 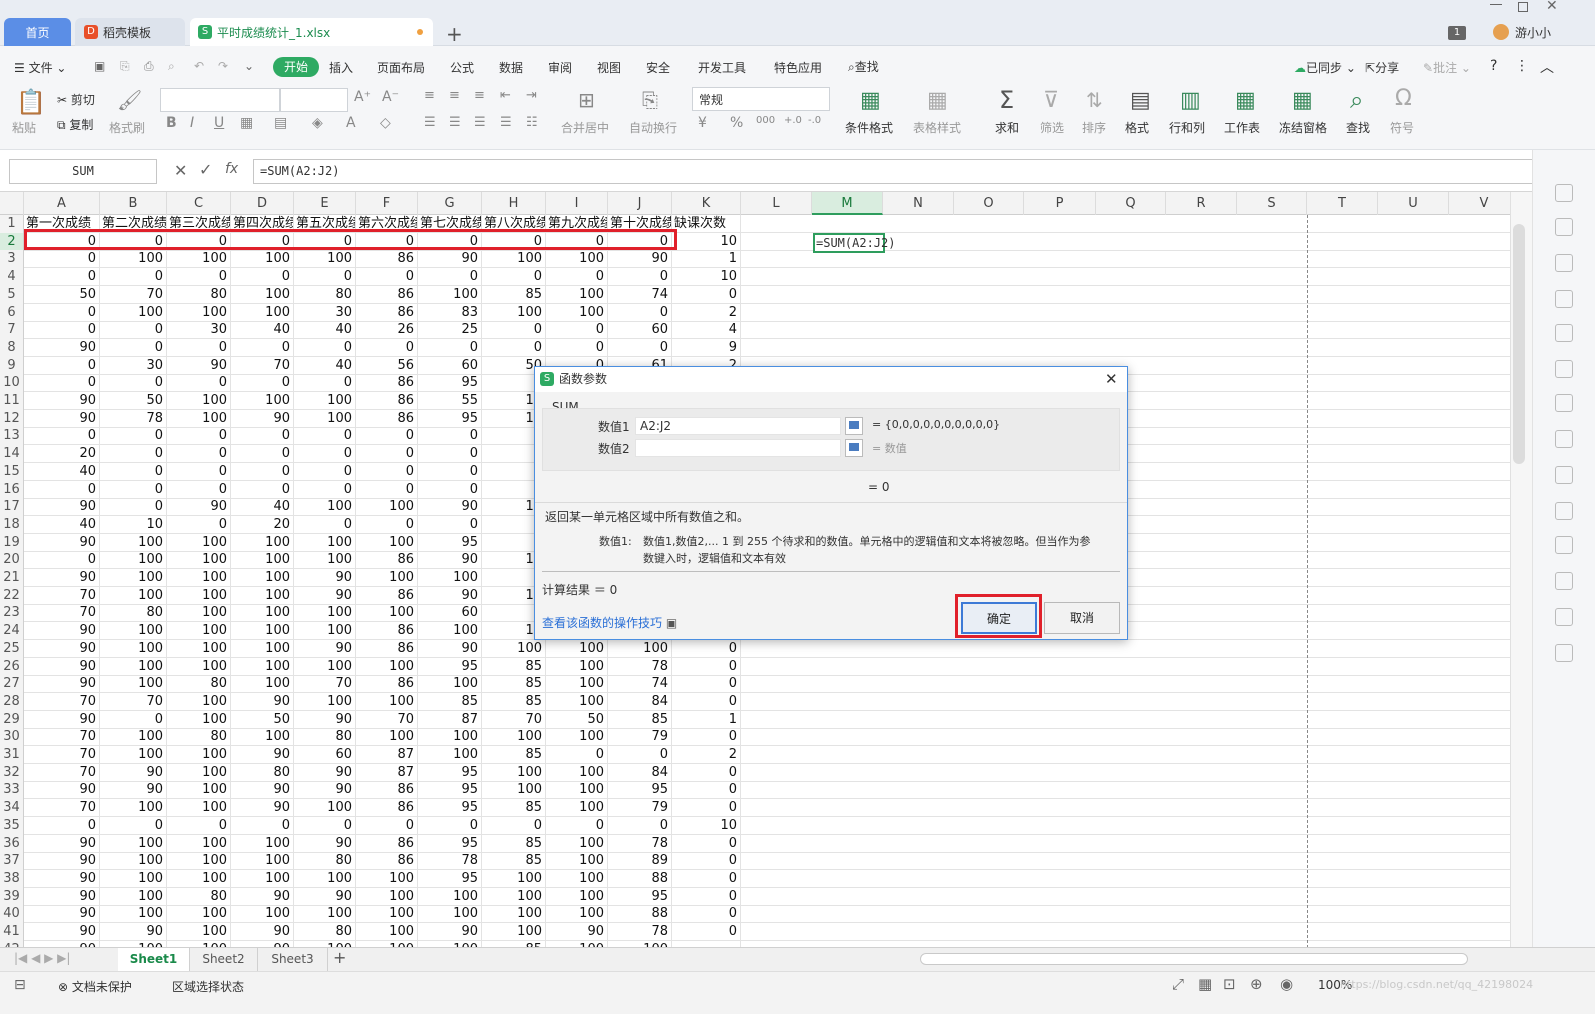 What do you see at coordinates (1094, 127) in the screenshot?
I see `sort-label: 排序` at bounding box center [1094, 127].